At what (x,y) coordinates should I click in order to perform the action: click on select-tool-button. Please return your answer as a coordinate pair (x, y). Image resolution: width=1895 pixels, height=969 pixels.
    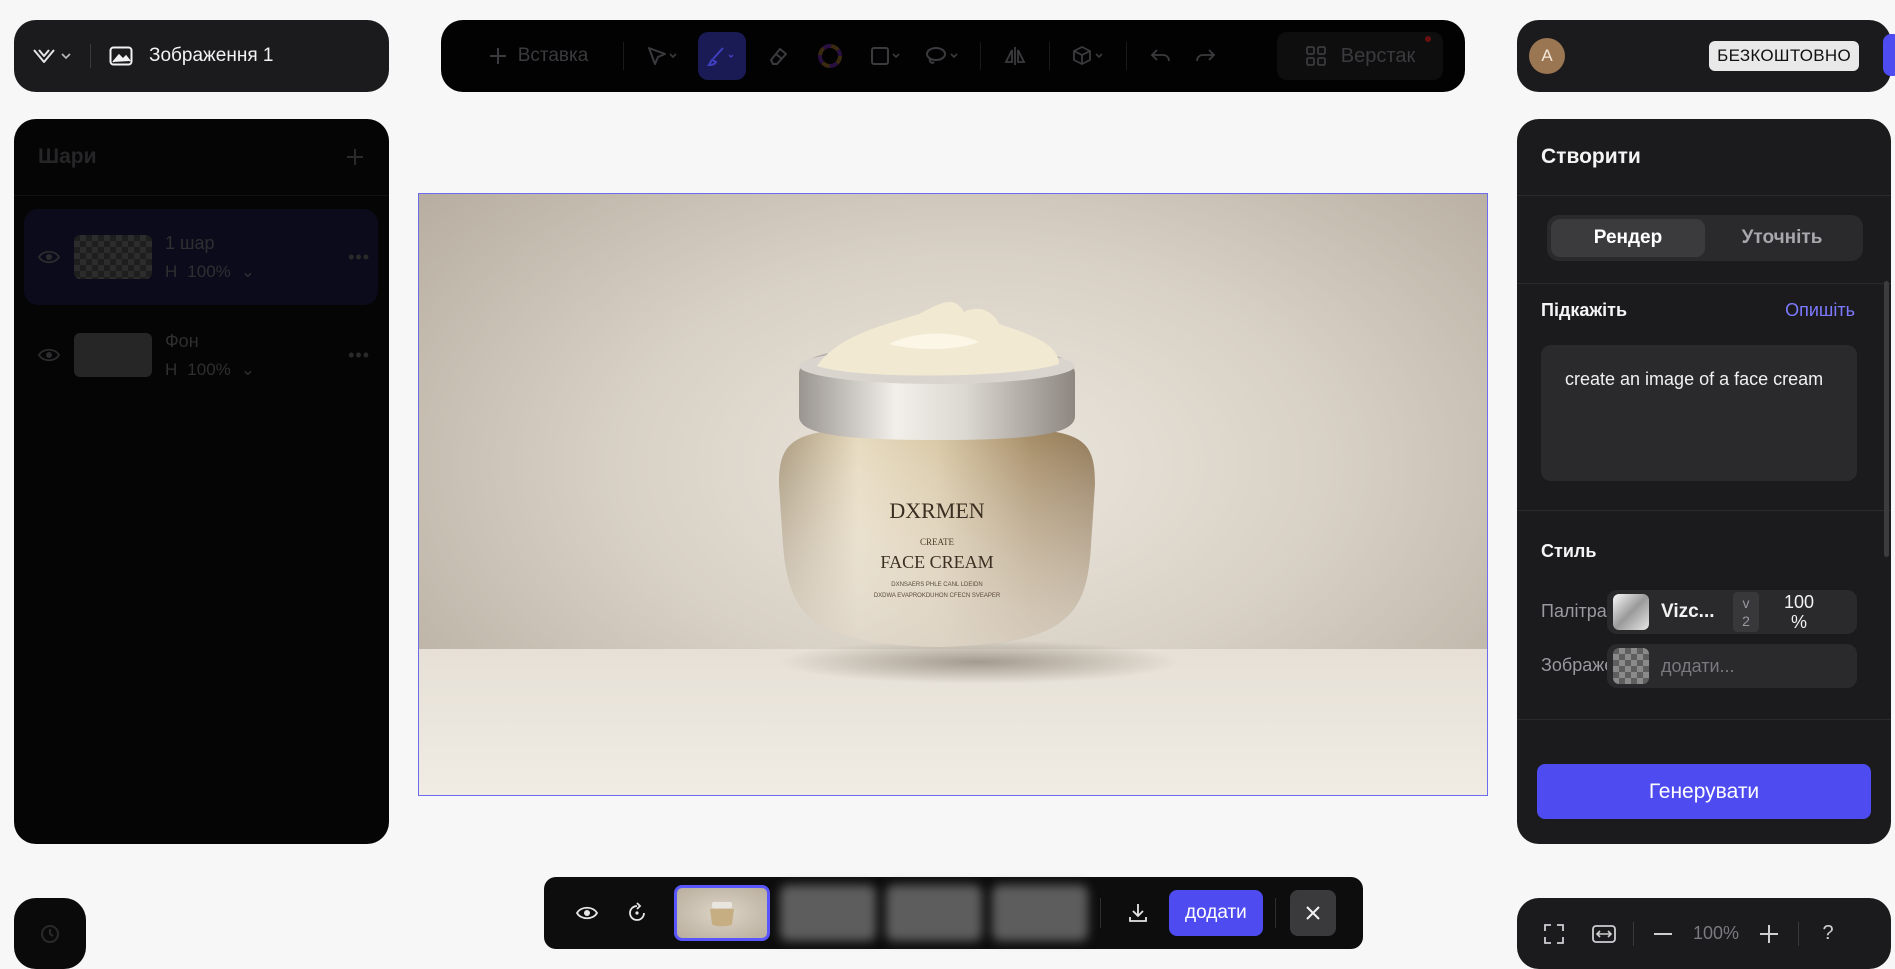
    Looking at the image, I should click on (662, 56).